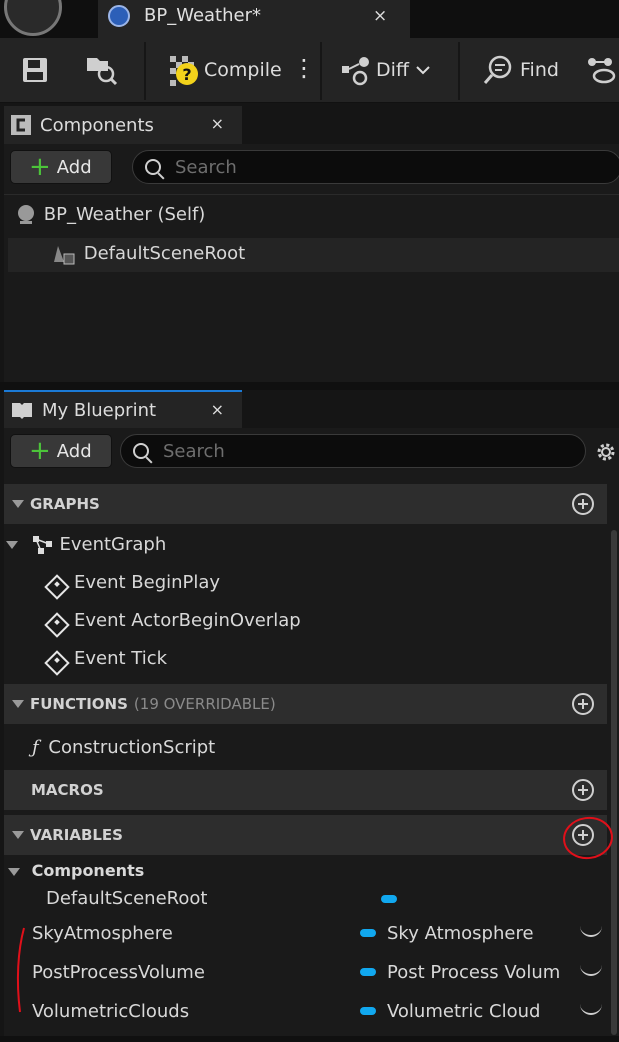 Image resolution: width=619 pixels, height=1042 pixels. Describe the element at coordinates (392, 70) in the screenshot. I see `diff-label: Diff` at that location.